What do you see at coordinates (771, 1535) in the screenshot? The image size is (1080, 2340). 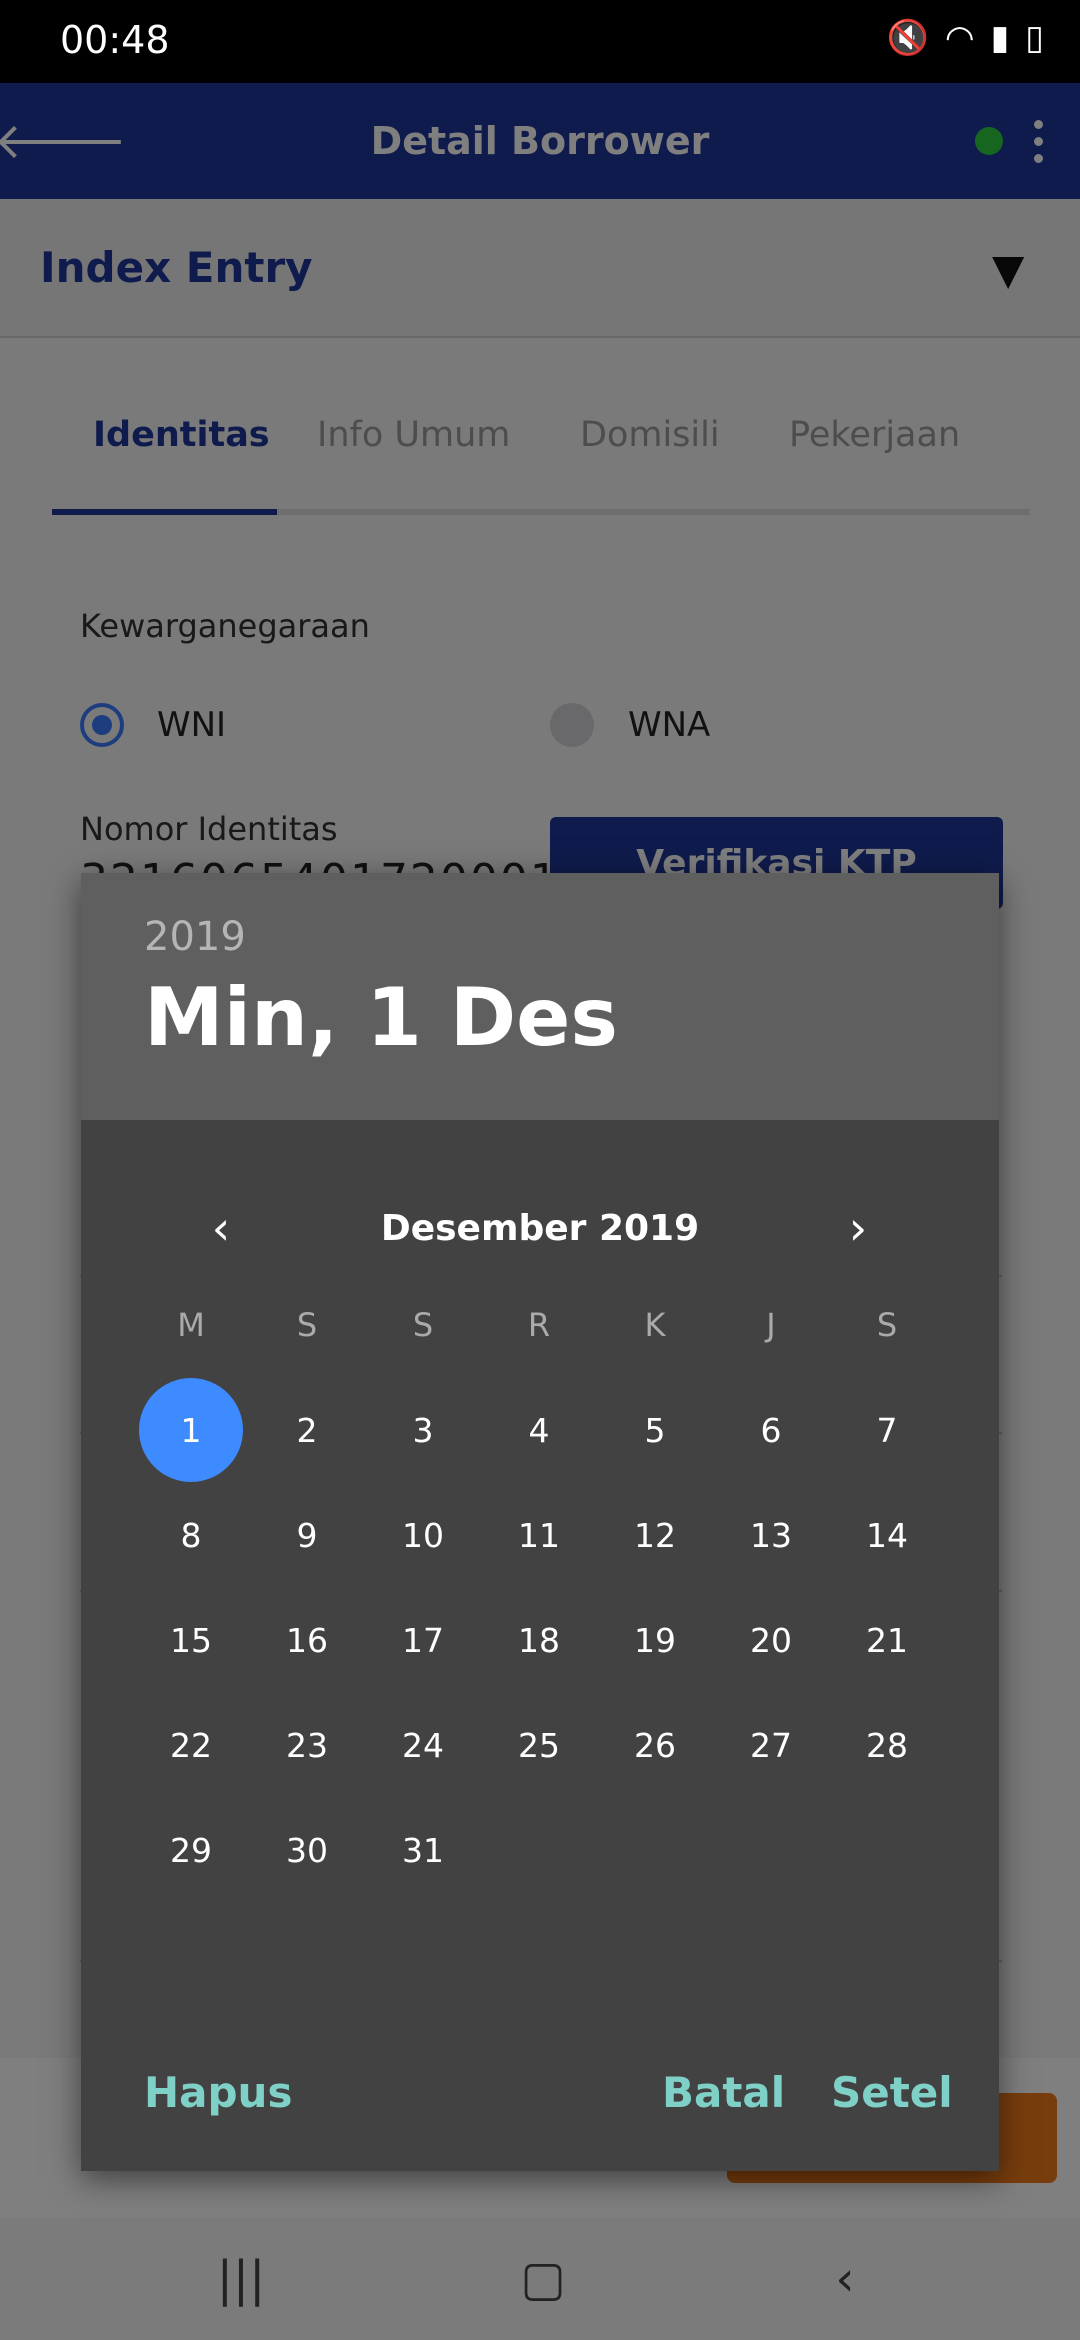 I see `day-cell: 13` at bounding box center [771, 1535].